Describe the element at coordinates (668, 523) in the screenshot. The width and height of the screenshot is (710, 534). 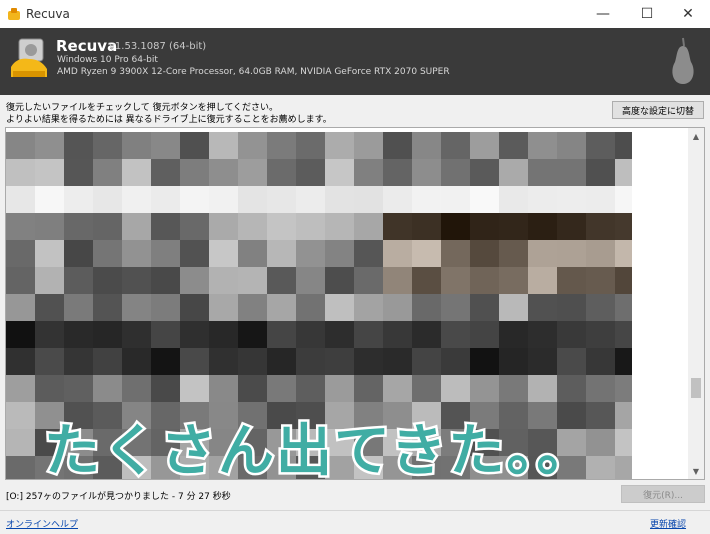
I see `check-updates-link: 更新確認` at that location.